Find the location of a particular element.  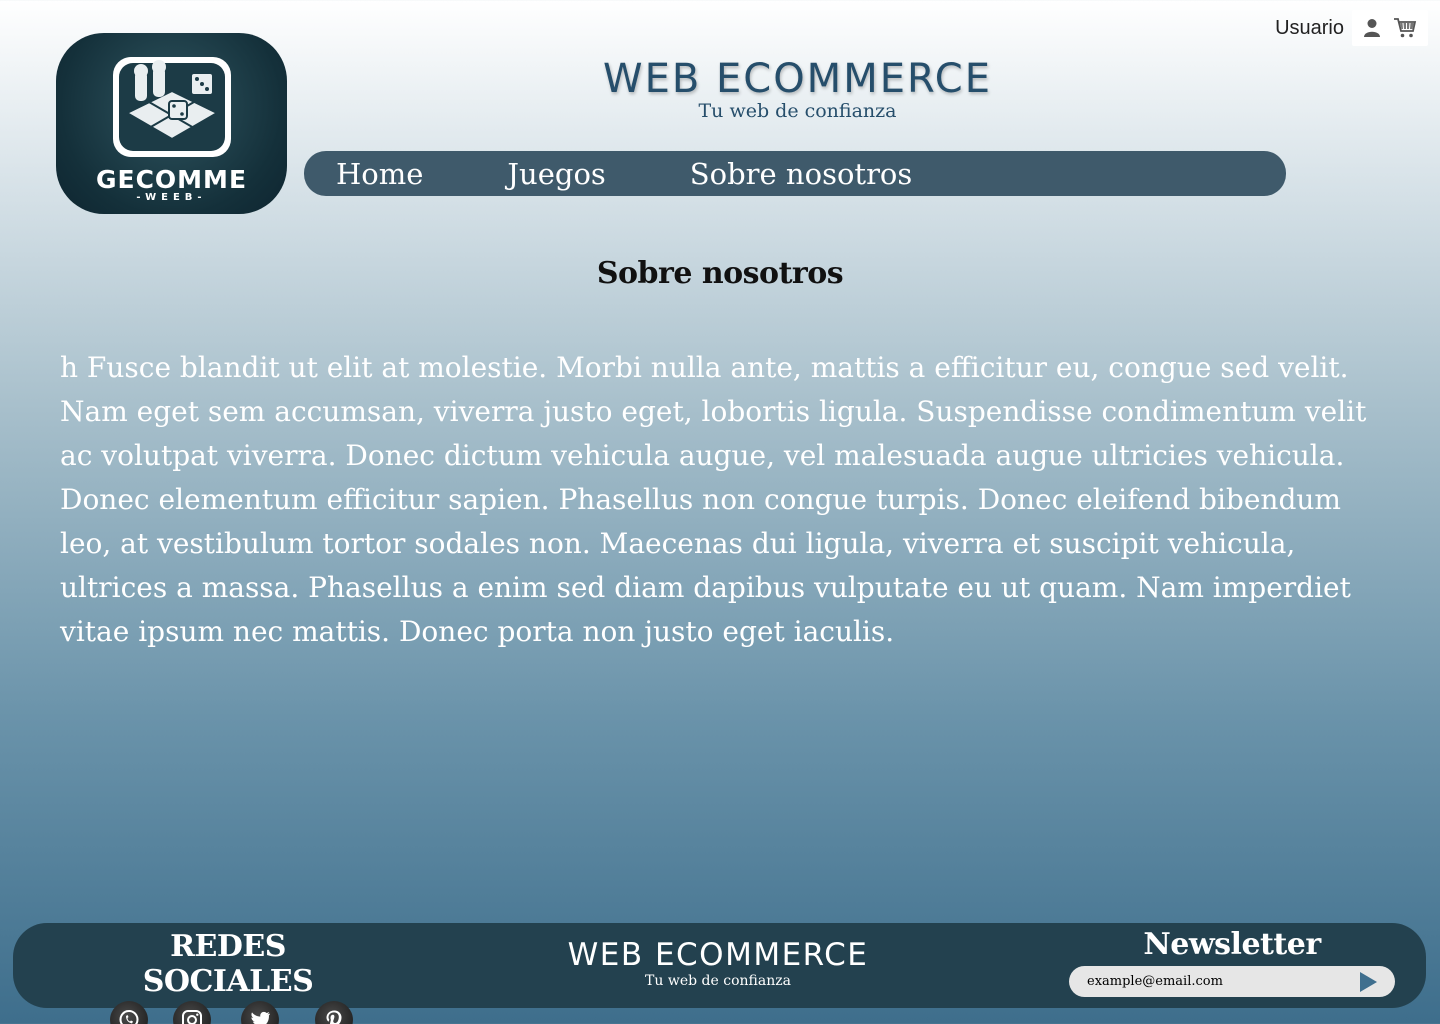

main-nav: Home Juegos Sobre nosotros is located at coordinates (795, 173).